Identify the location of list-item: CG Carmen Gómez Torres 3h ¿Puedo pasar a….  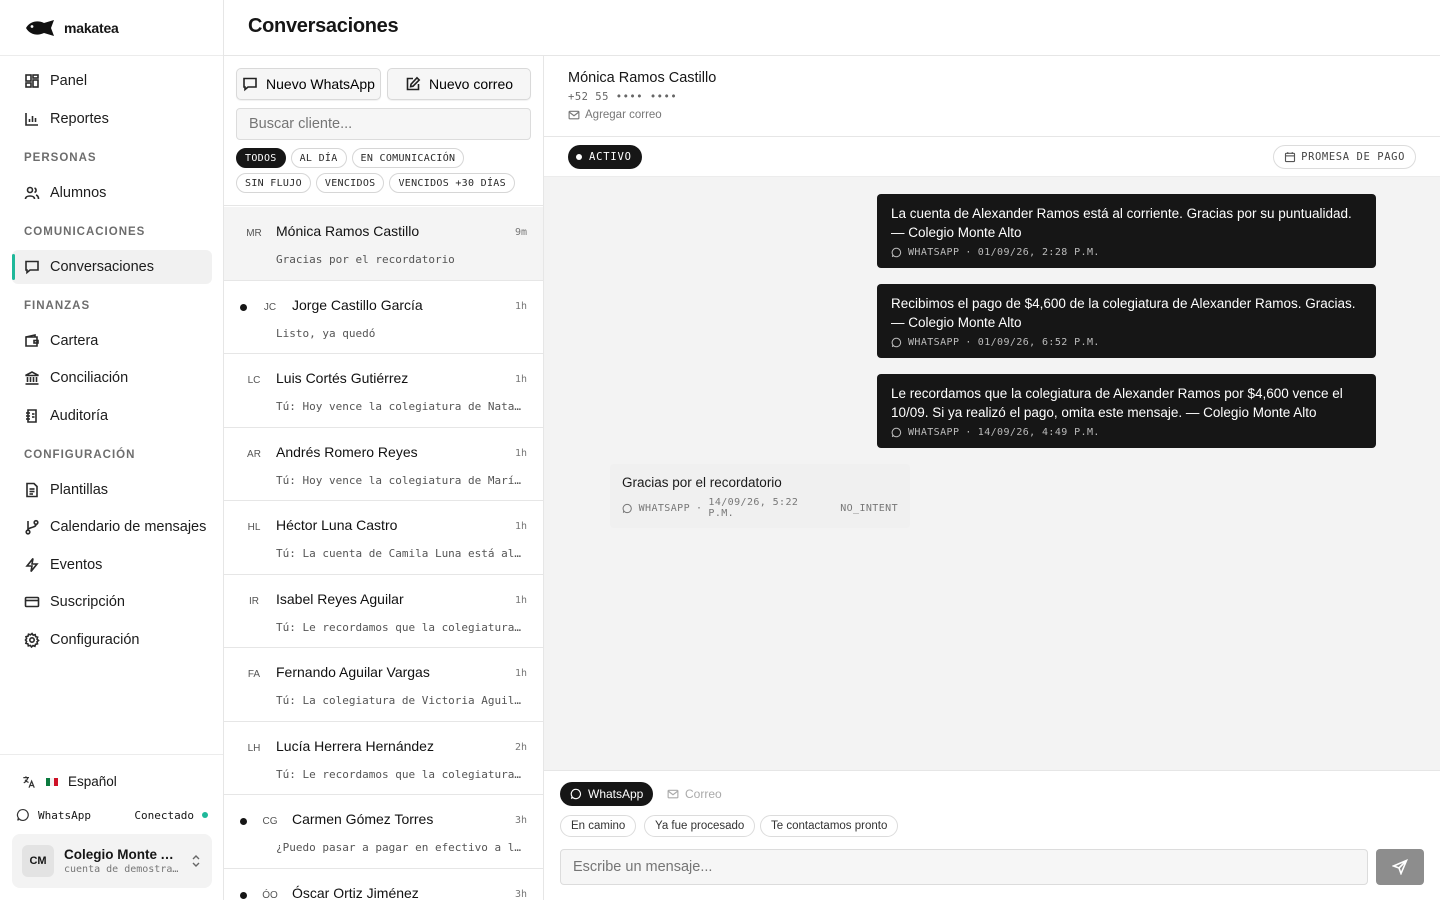
(383, 832).